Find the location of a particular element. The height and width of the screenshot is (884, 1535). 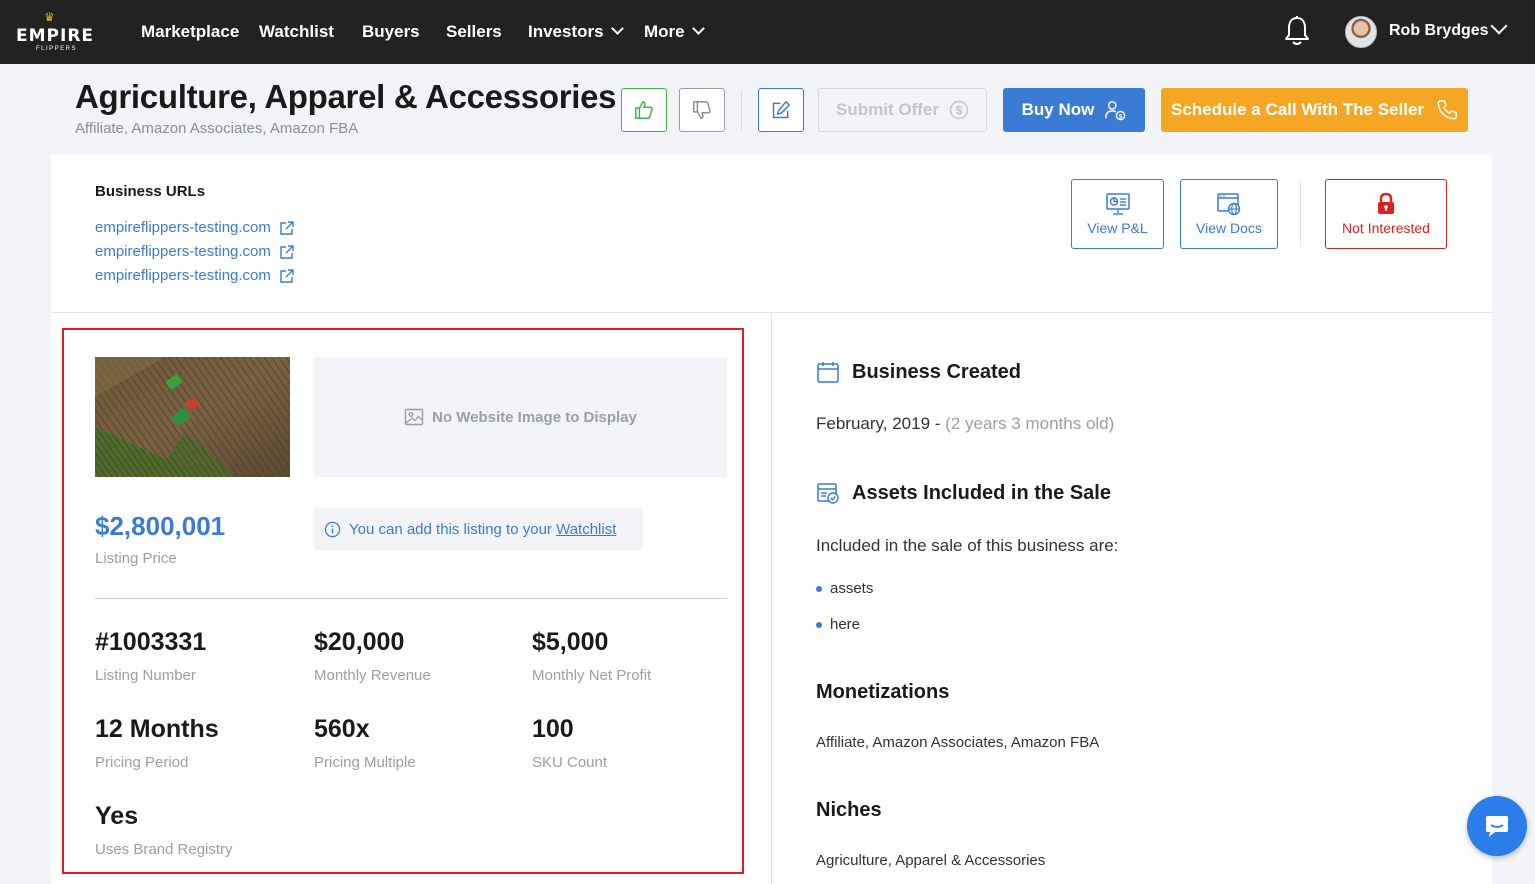

brand-registry-label: Uses Brand Registry is located at coordinates (164, 849).